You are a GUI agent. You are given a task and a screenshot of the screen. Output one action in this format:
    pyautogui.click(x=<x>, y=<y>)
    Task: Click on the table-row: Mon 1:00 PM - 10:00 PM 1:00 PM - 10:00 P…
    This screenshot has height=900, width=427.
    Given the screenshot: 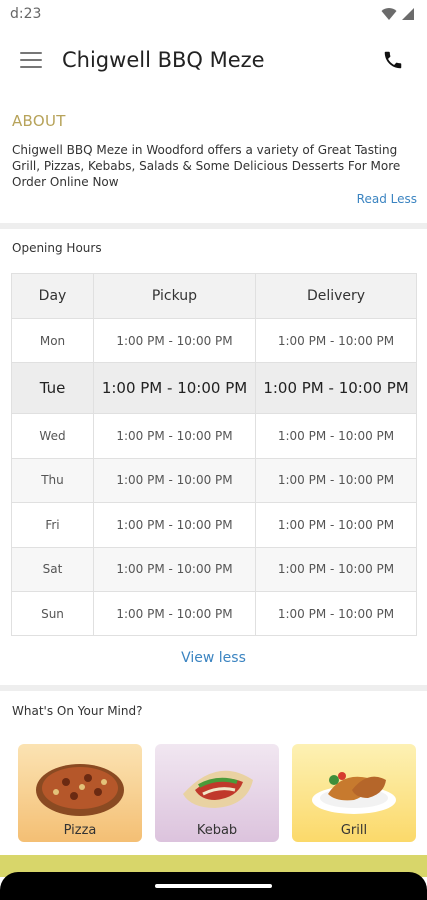 What is the action you would take?
    pyautogui.click(x=214, y=340)
    